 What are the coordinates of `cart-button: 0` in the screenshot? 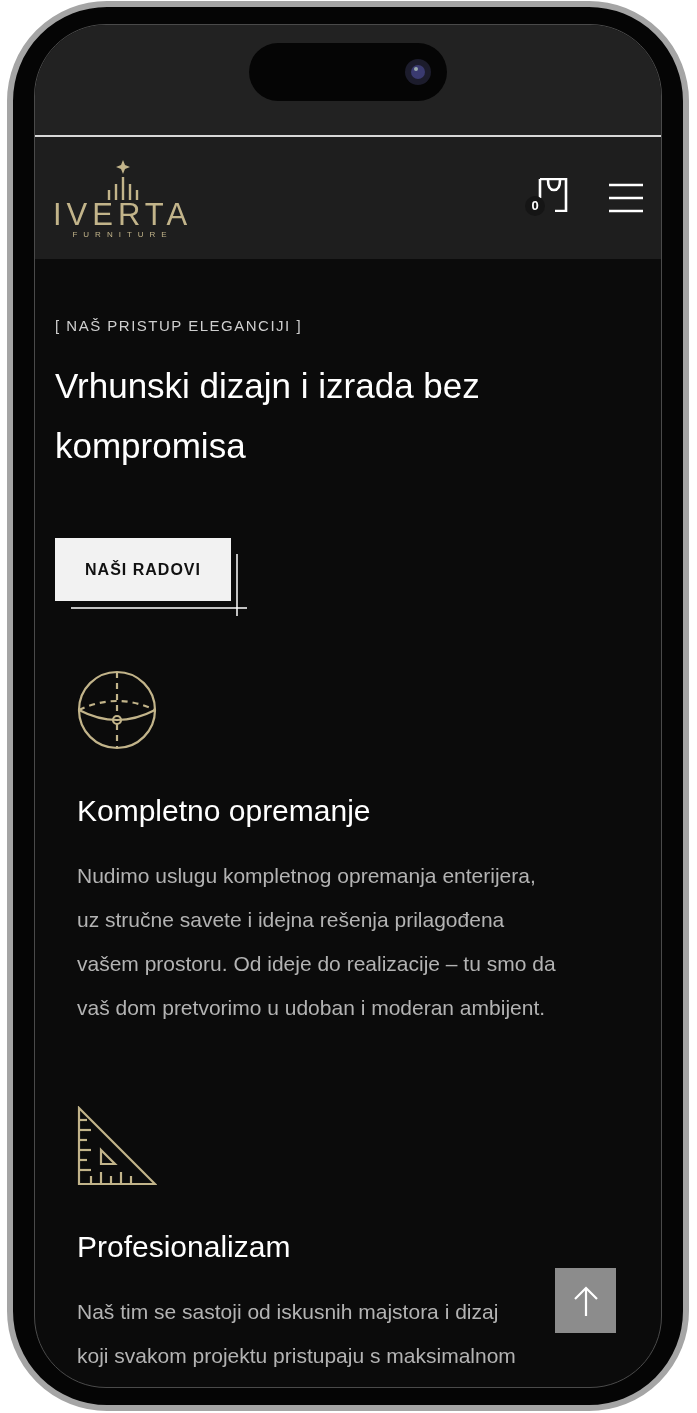 It's located at (547, 198).